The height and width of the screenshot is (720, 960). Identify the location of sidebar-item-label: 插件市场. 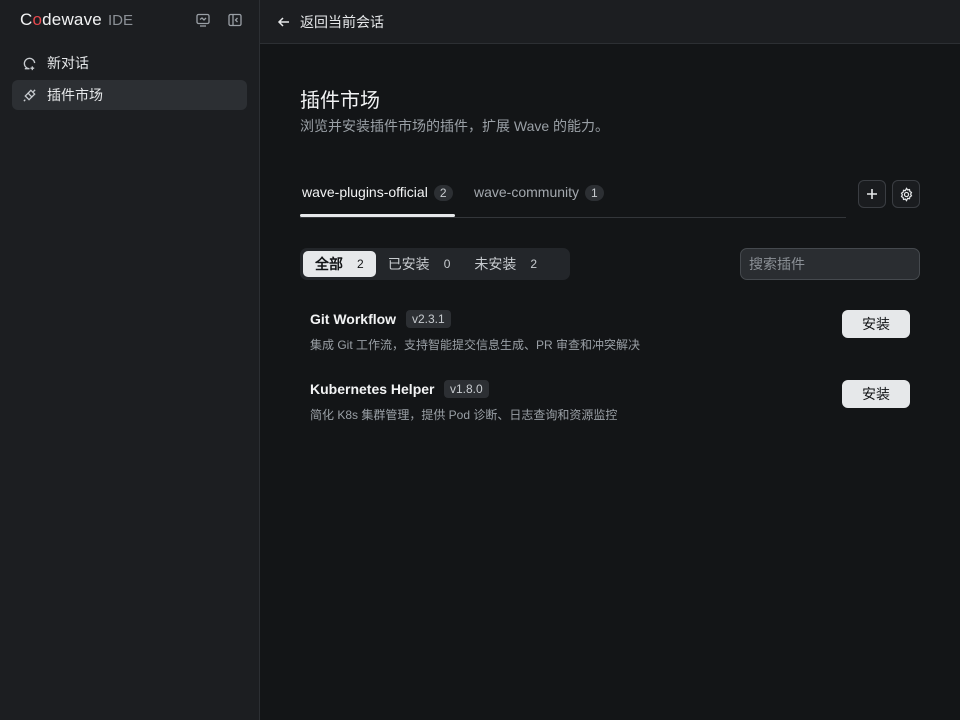
(75, 95).